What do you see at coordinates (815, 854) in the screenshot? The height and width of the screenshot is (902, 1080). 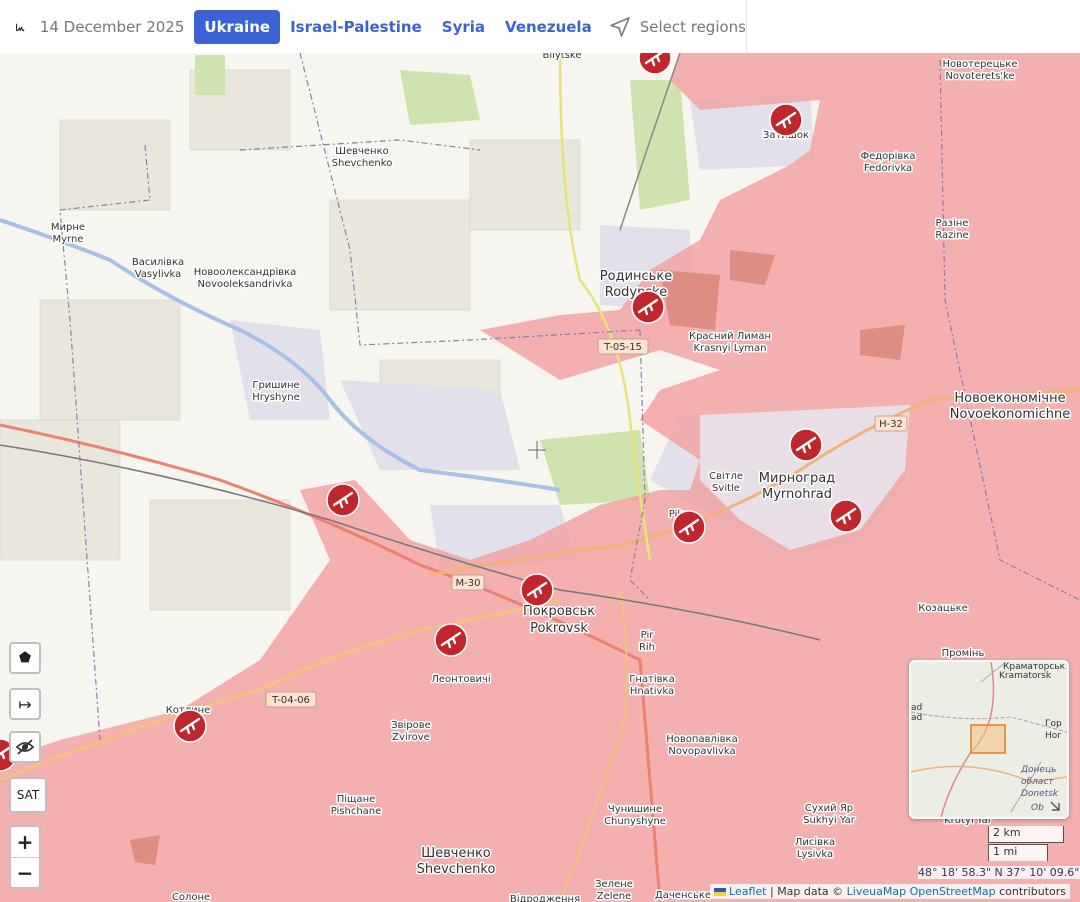 I see `svg-text: Lysivka` at bounding box center [815, 854].